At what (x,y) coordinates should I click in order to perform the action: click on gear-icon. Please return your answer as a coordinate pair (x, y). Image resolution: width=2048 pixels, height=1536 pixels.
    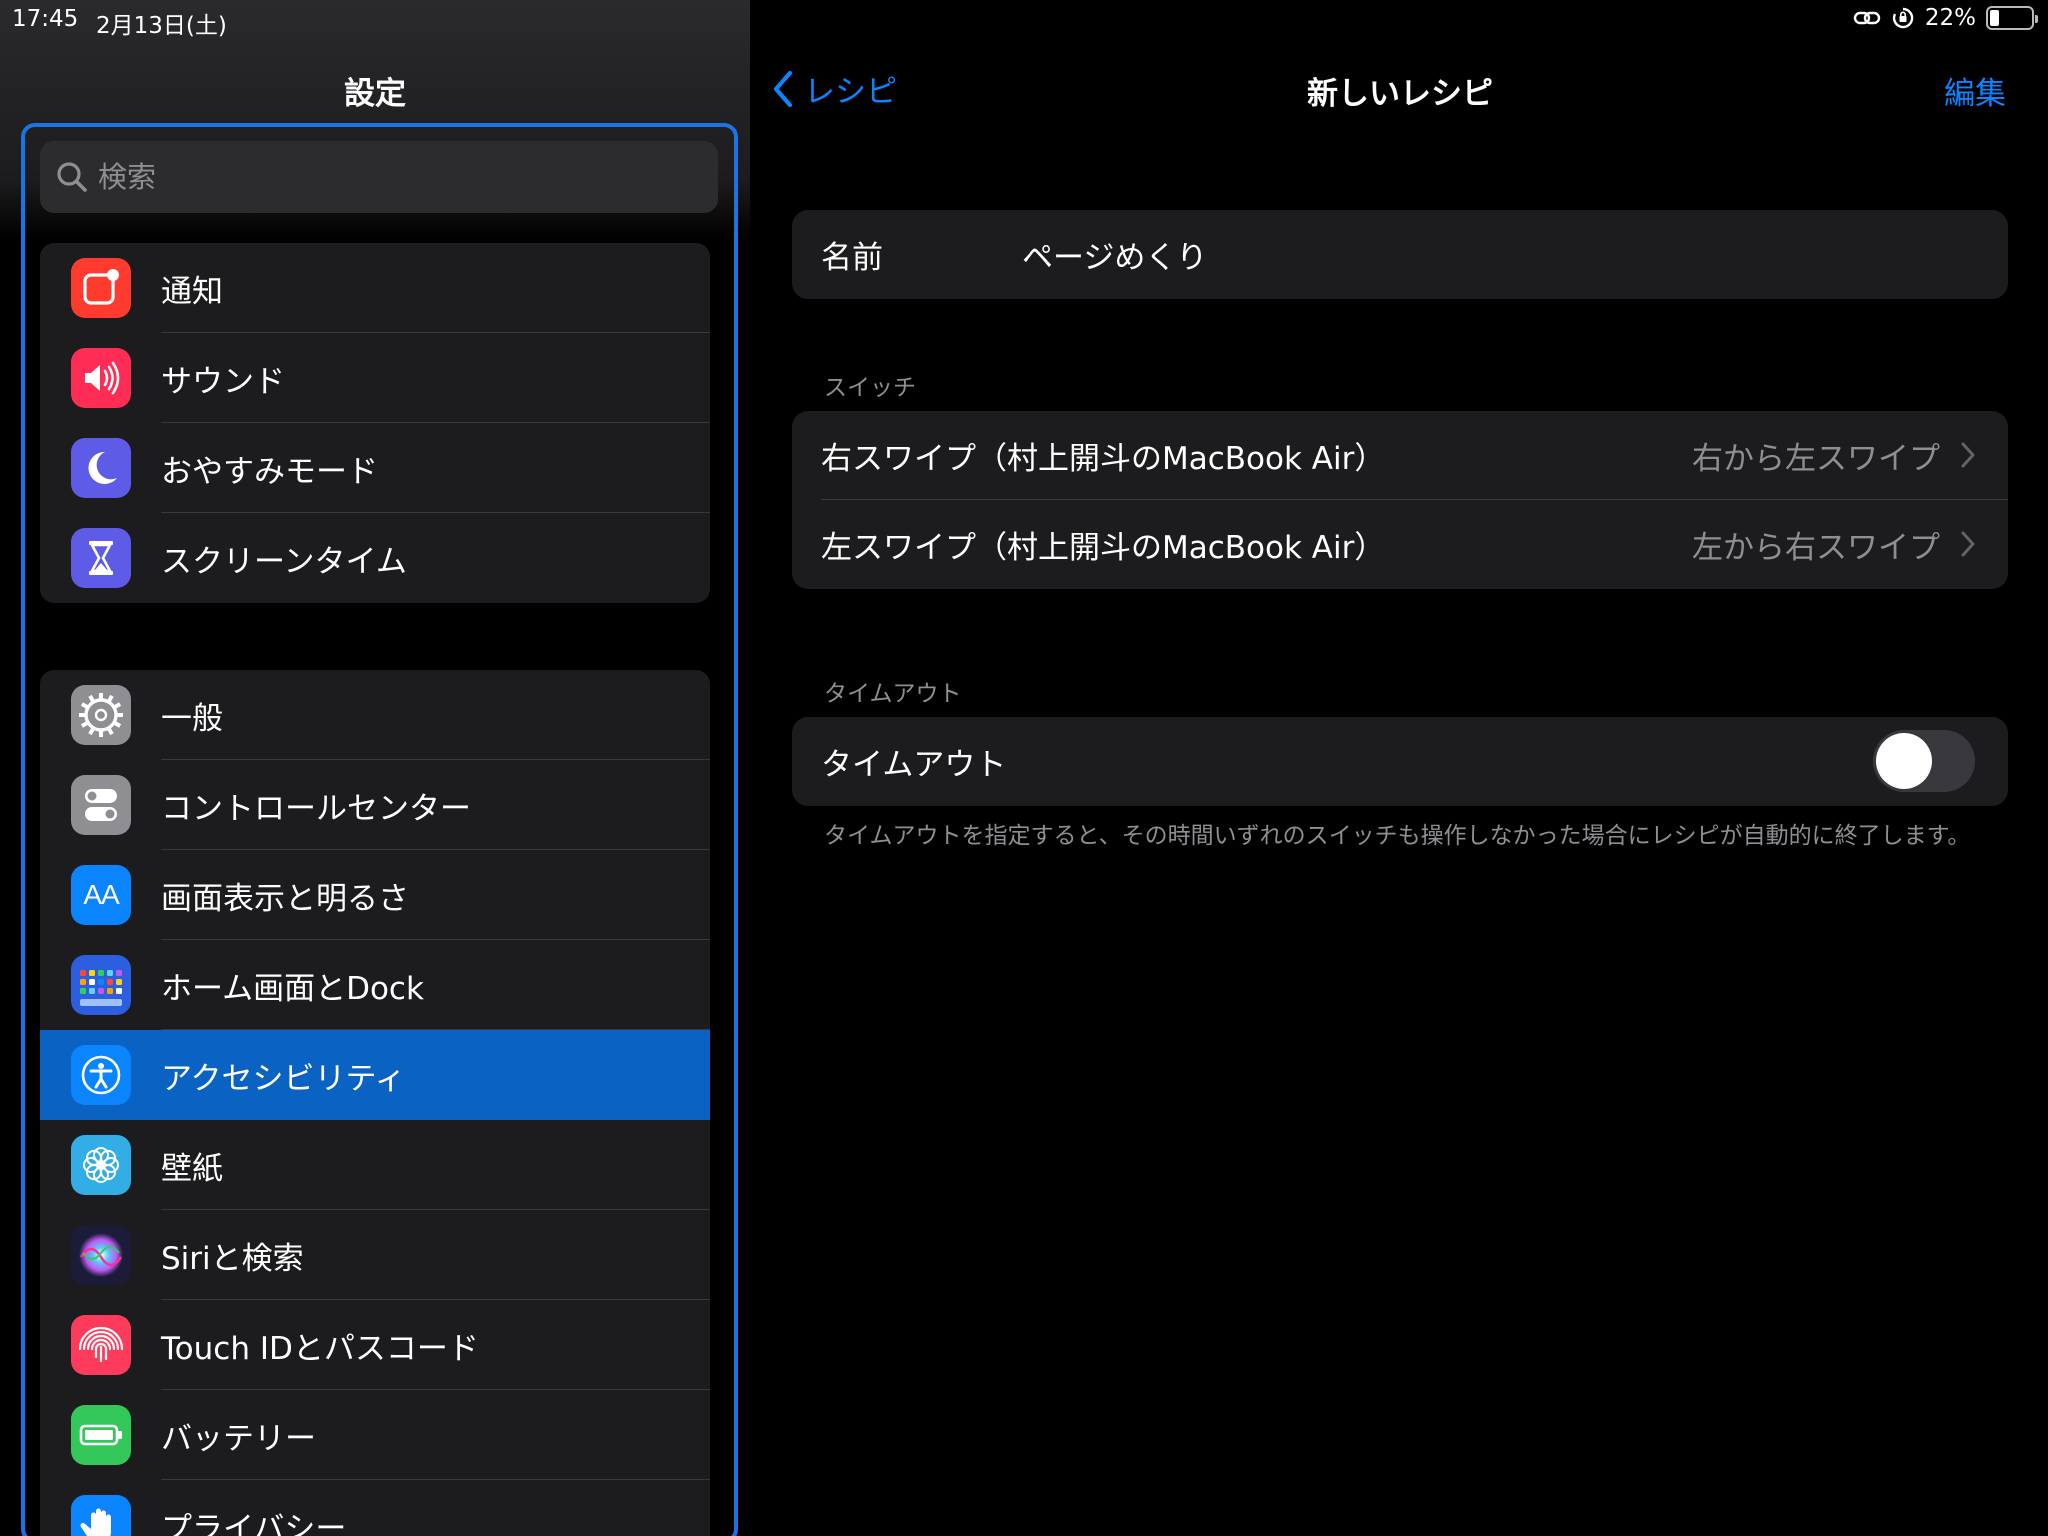
    Looking at the image, I should click on (101, 715).